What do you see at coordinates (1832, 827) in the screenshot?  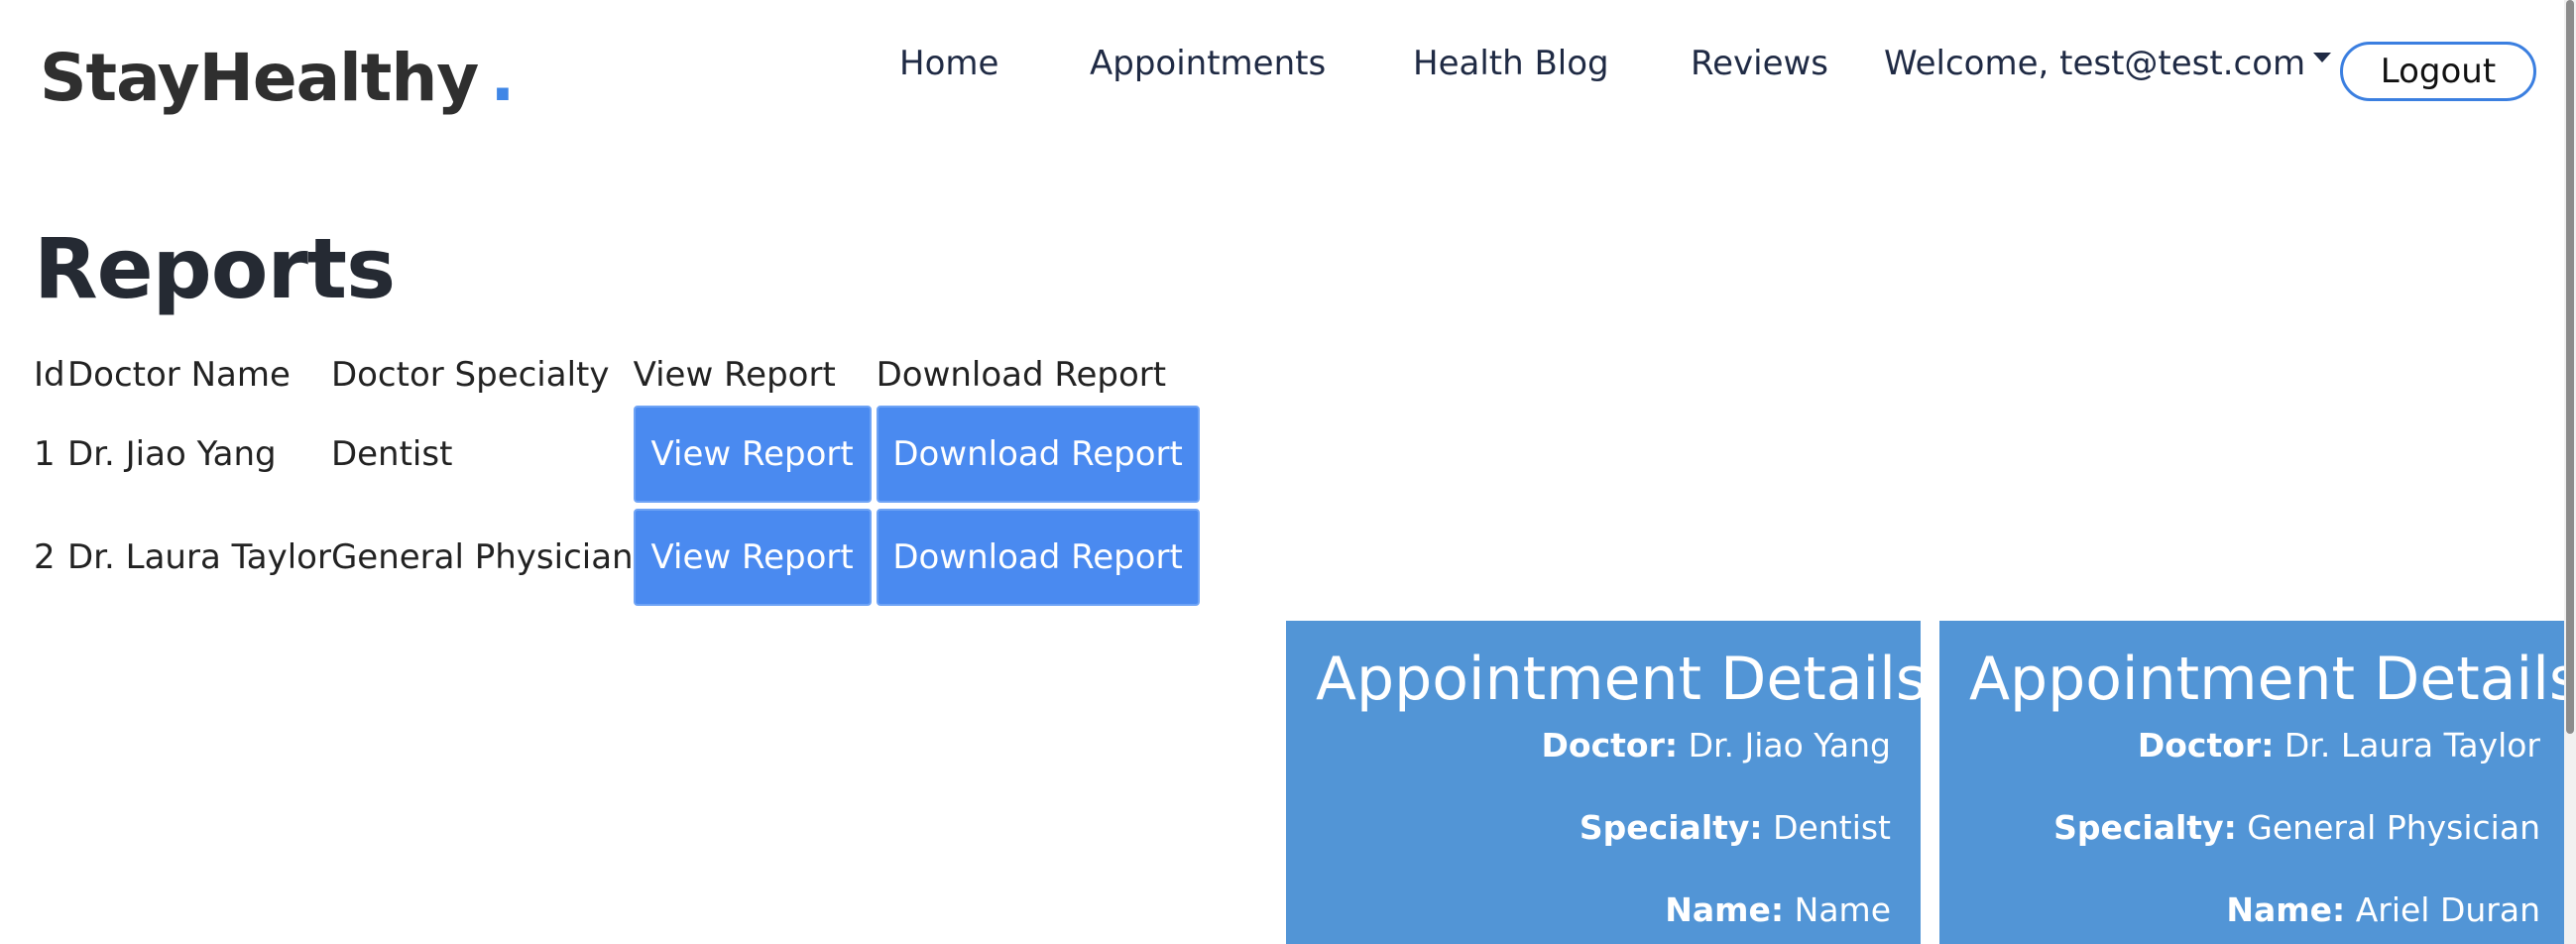 I see `specialty-value: Dentist` at bounding box center [1832, 827].